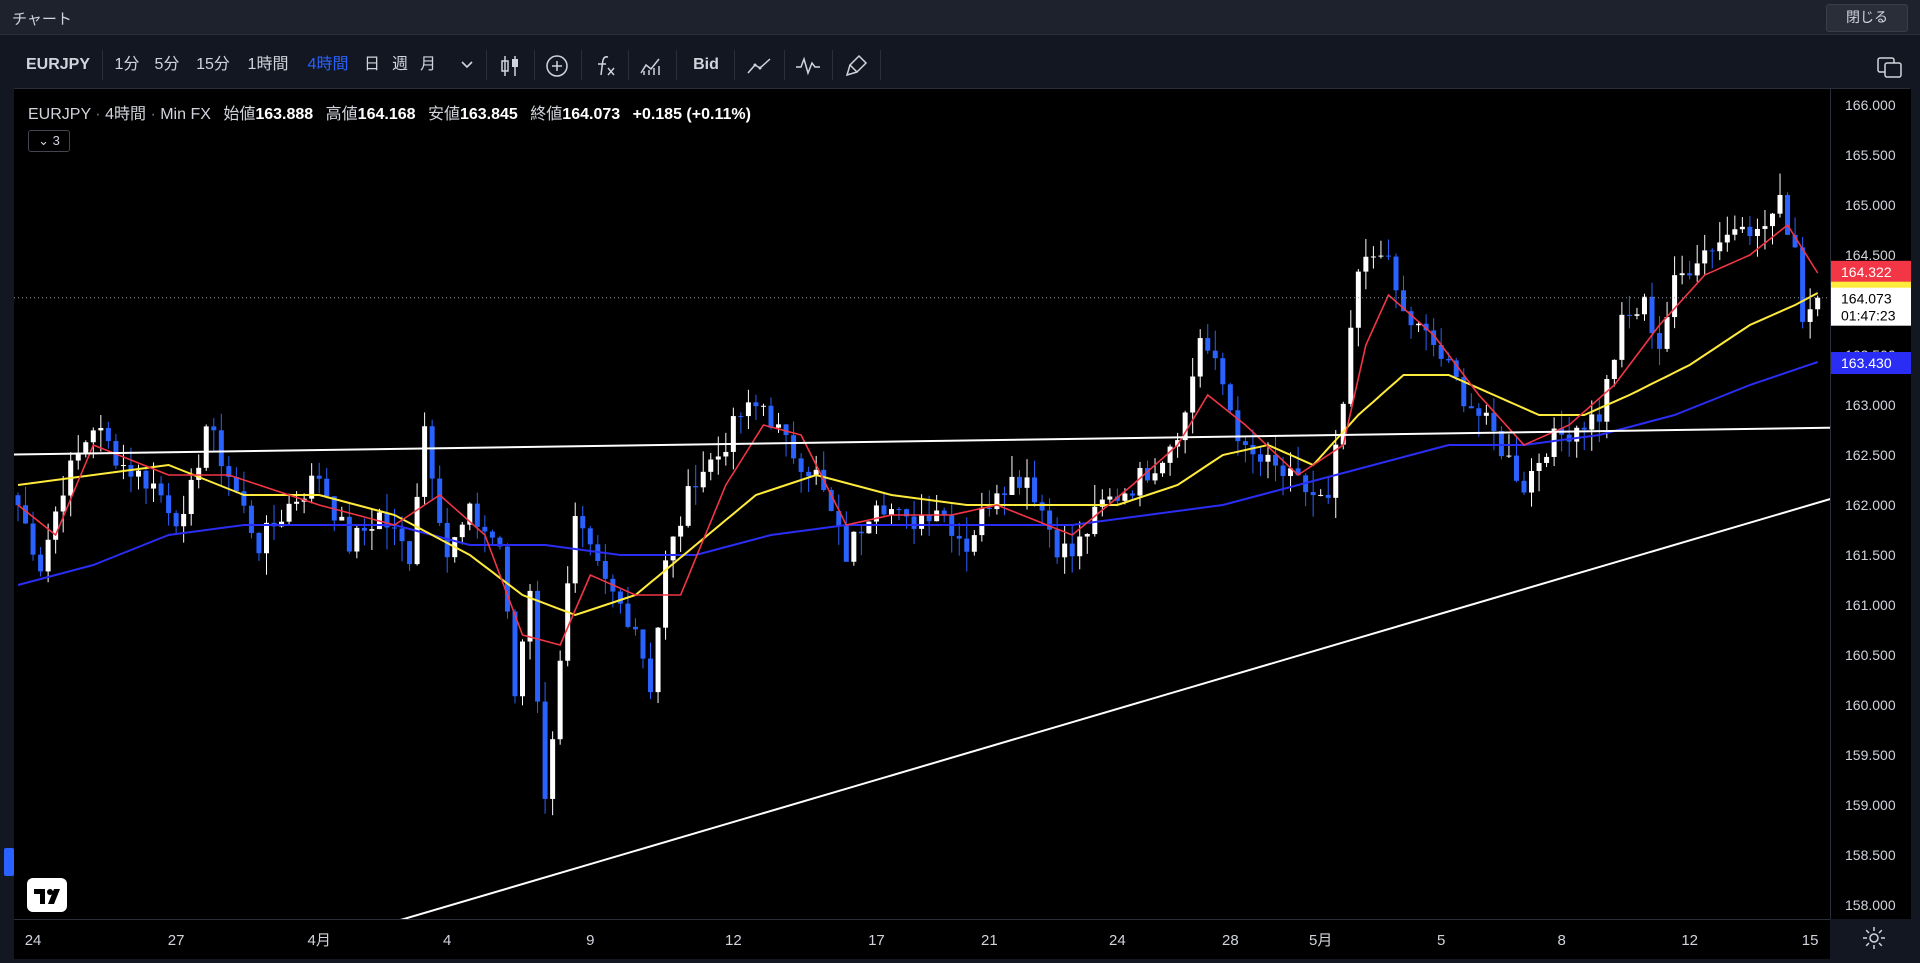  Describe the element at coordinates (808, 66) in the screenshot. I see `oscillator-icon` at that location.